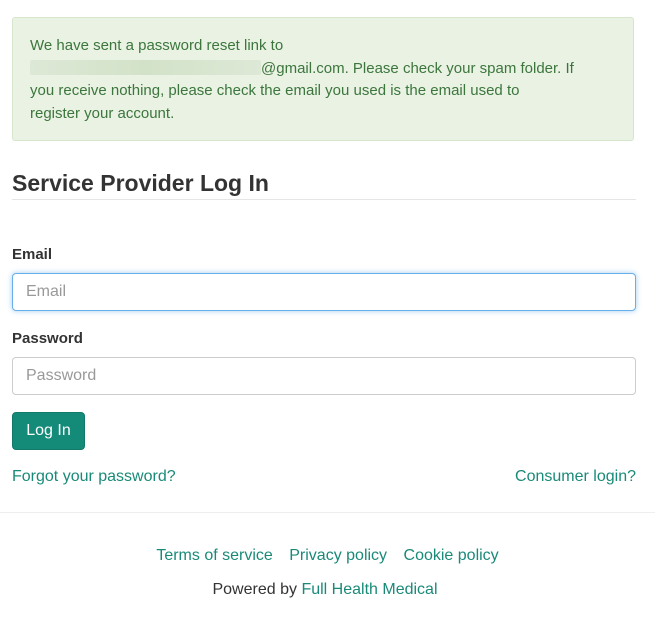  Describe the element at coordinates (140, 183) in the screenshot. I see `page-title: Service Provider Log In` at that location.